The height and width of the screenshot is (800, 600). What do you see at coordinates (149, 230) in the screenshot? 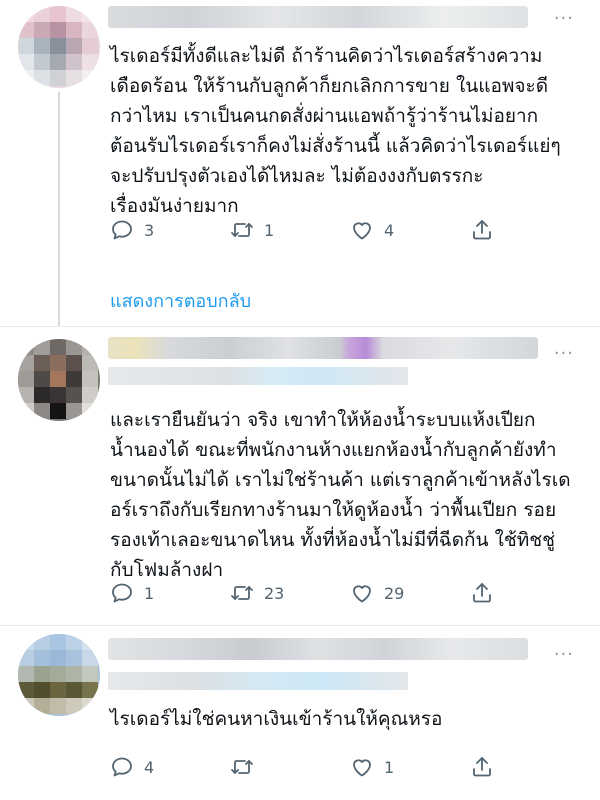
I see `reply-count: 3` at bounding box center [149, 230].